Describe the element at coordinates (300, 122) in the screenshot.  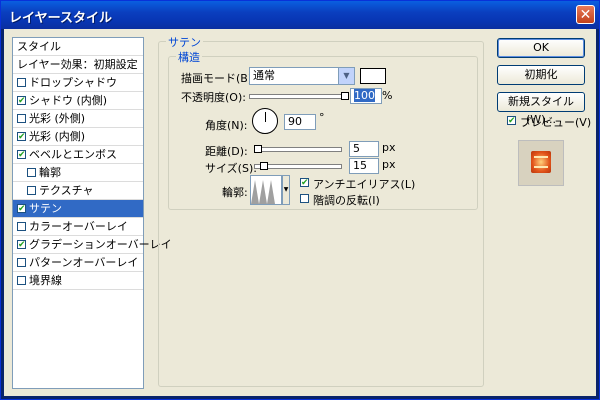
I see `angle-input: 90` at that location.